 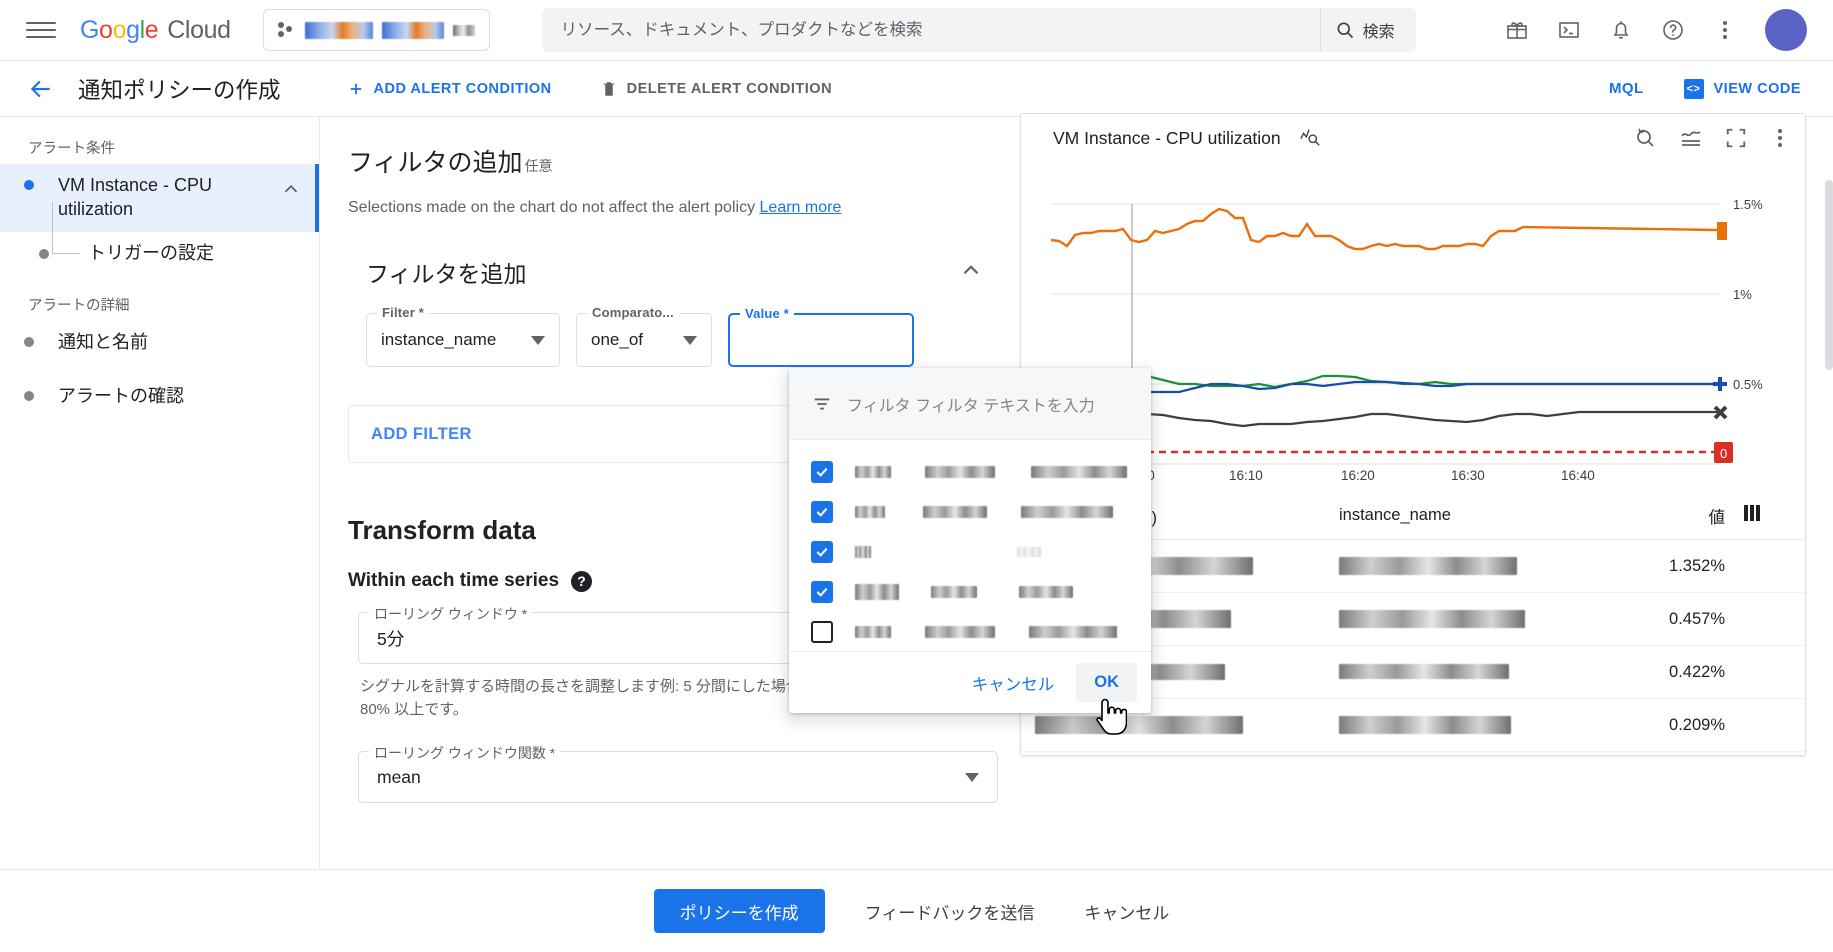 I want to click on create-policy-button: ポリシーを作成, so click(x=739, y=911).